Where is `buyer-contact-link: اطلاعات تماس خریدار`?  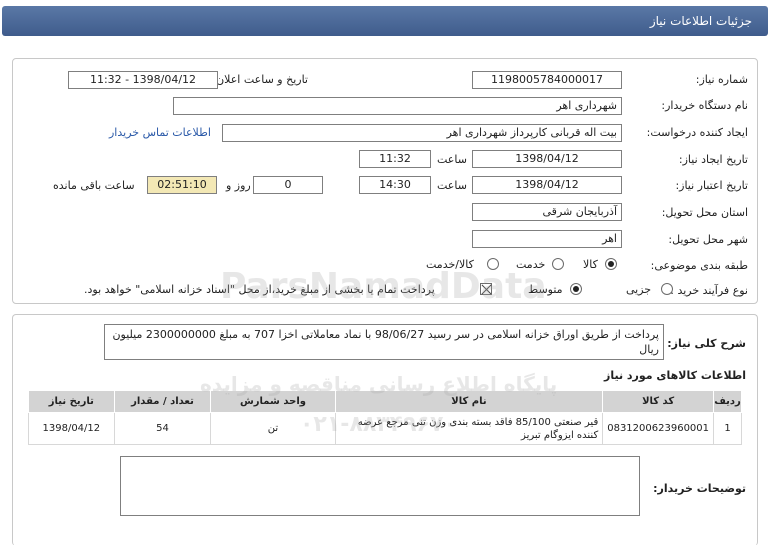
buyer-contact-link: اطلاعات تماس خریدار is located at coordinates (160, 132).